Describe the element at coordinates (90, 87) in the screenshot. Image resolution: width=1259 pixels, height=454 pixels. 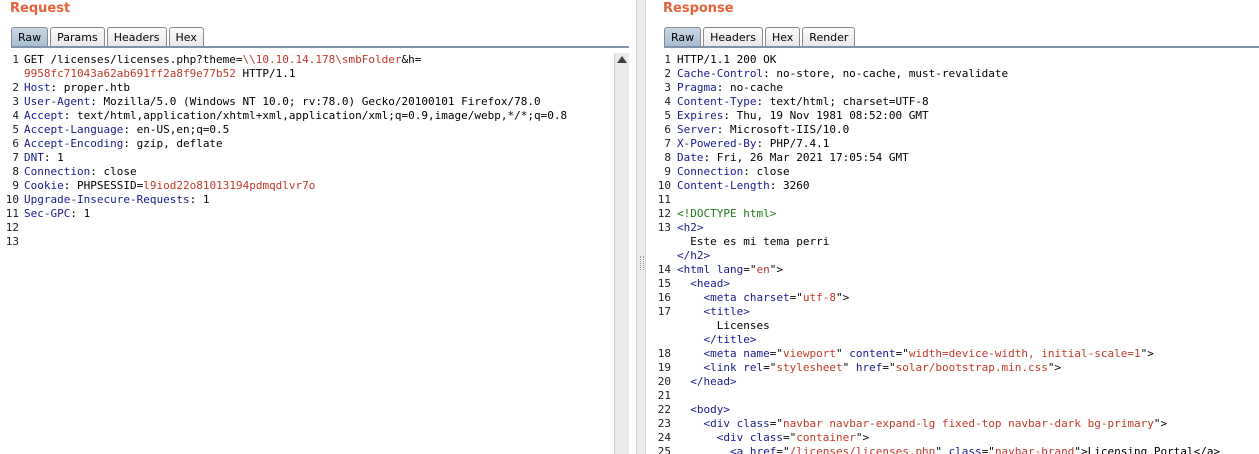
I see `code-token: : proper.htb` at that location.